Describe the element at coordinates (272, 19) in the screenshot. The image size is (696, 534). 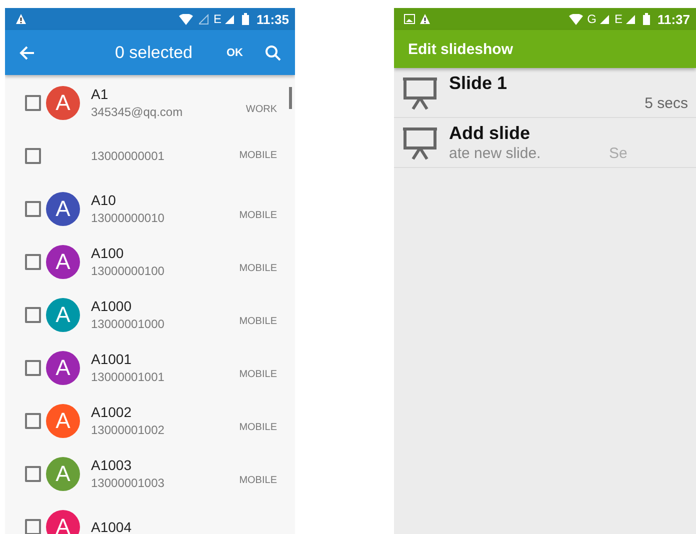
I see `status-time: 11:35` at that location.